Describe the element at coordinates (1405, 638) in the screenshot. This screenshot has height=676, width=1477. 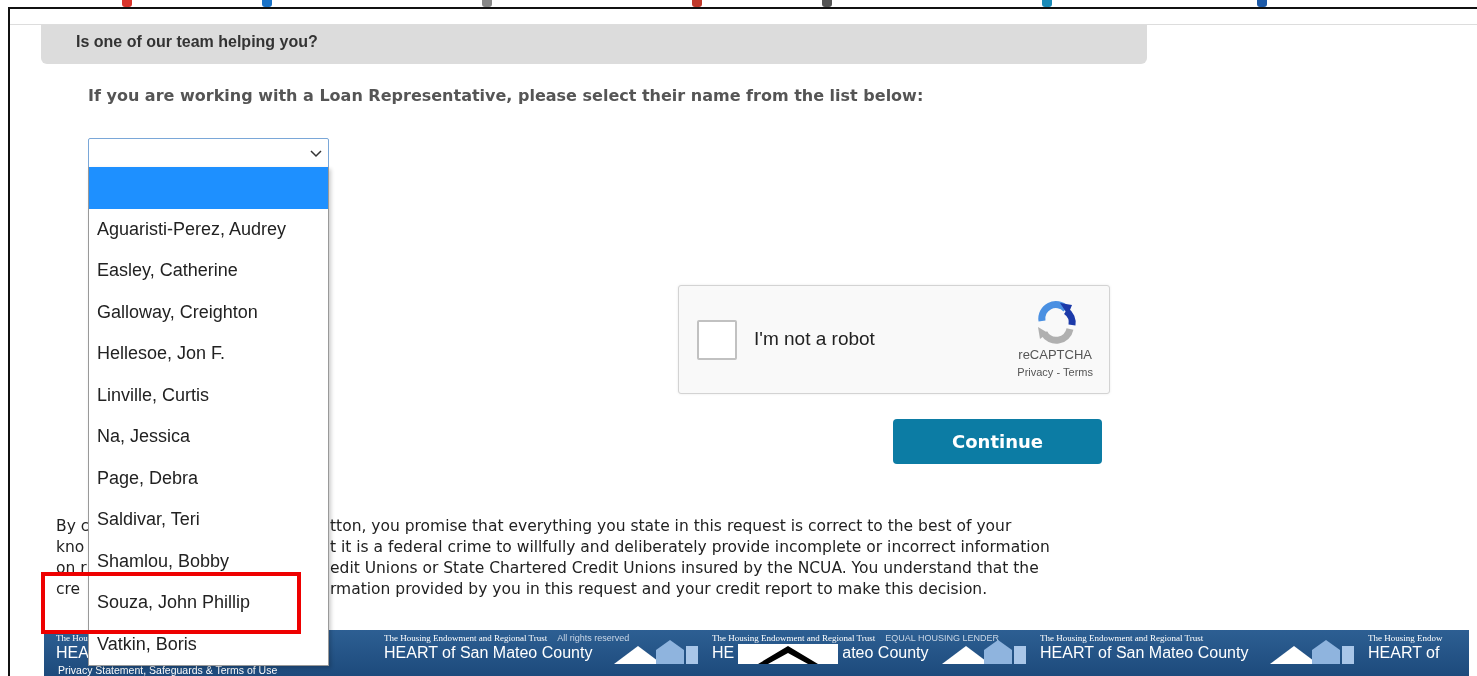
I see `banner-subtitle: The Housing Endow` at that location.